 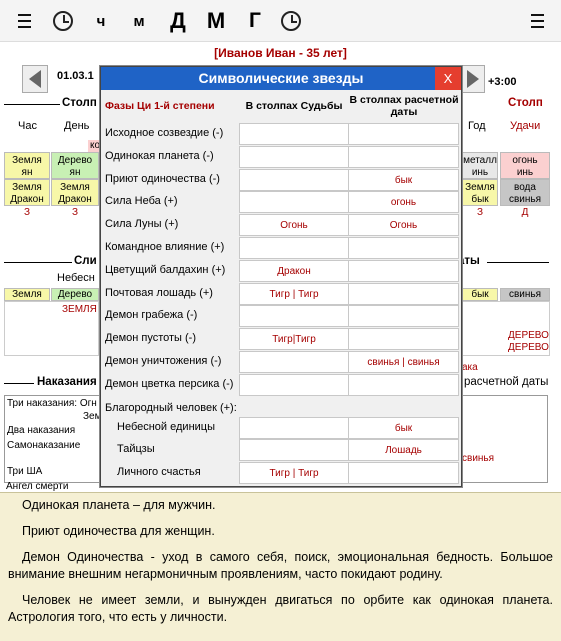 What do you see at coordinates (150, 338) in the screenshot?
I see `star-label: Демон пустоты (-)` at bounding box center [150, 338].